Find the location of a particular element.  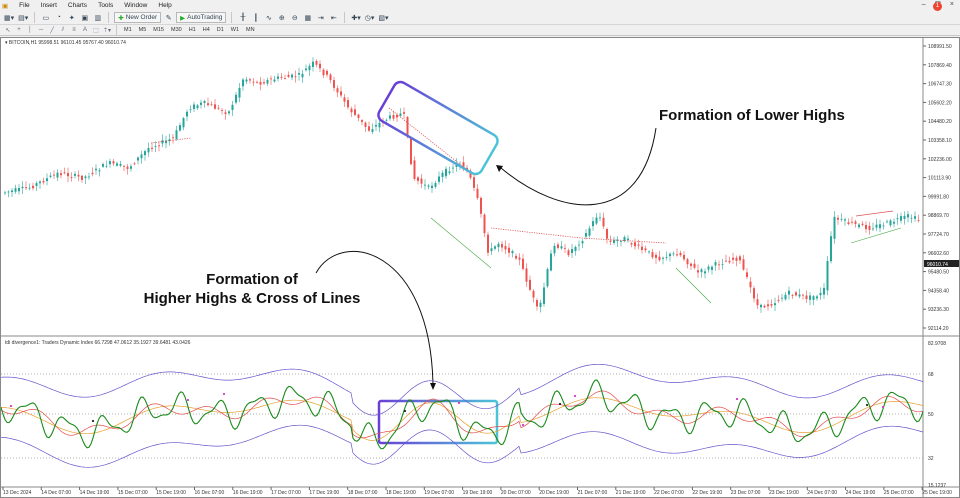

candlestick-icon: ┃ is located at coordinates (255, 17).